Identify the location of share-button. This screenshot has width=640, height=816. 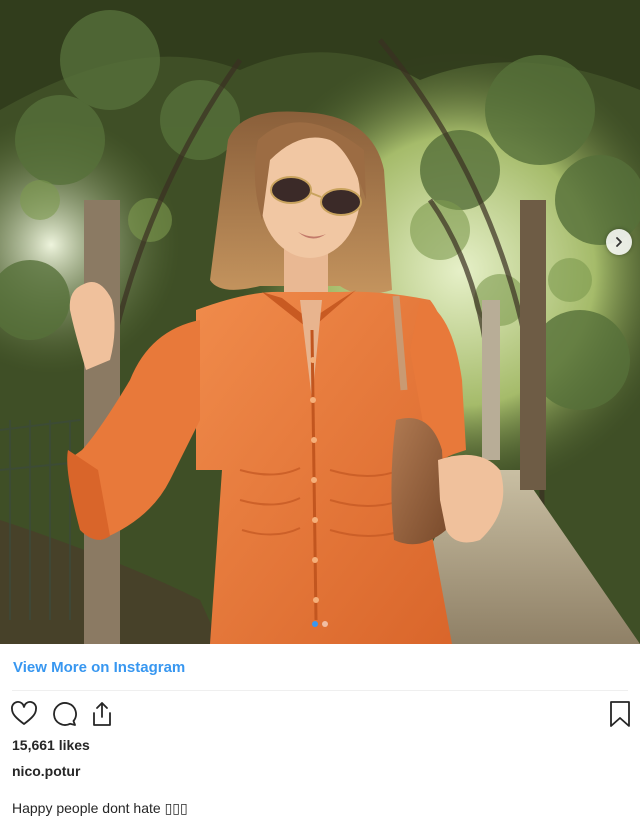
(102, 714).